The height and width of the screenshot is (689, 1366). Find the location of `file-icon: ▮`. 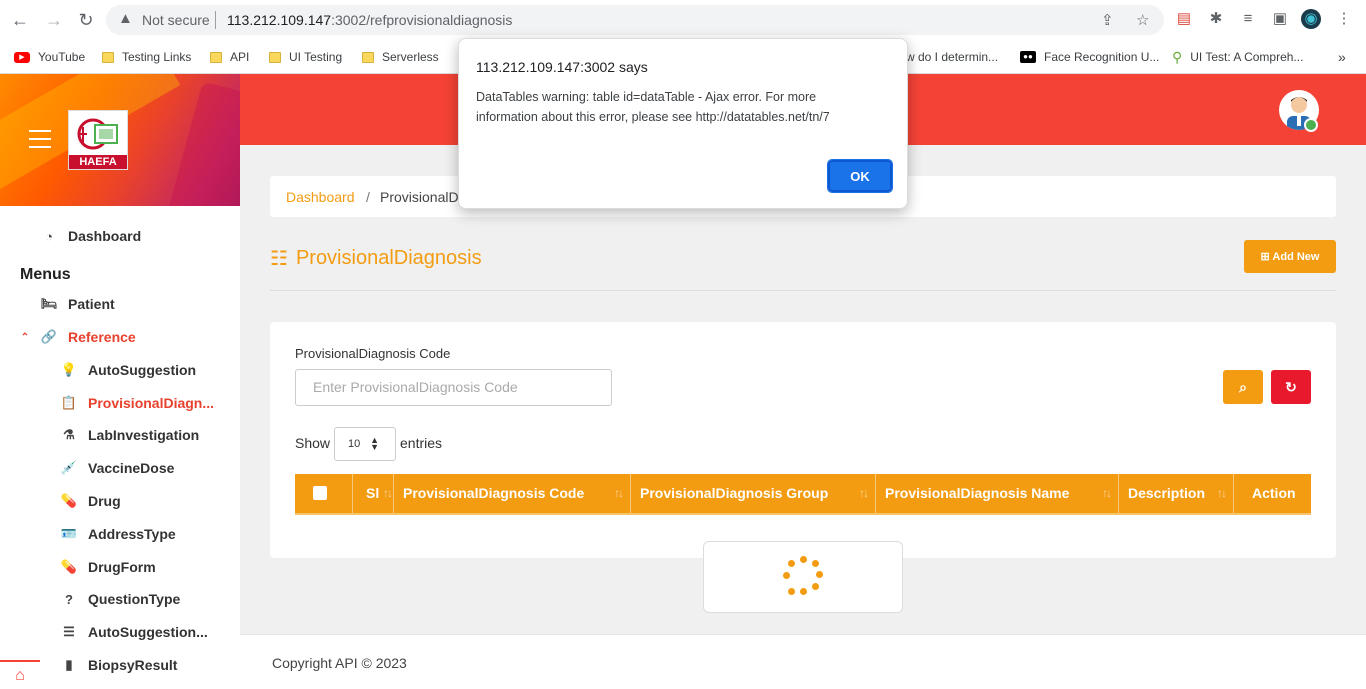

file-icon: ▮ is located at coordinates (69, 664).